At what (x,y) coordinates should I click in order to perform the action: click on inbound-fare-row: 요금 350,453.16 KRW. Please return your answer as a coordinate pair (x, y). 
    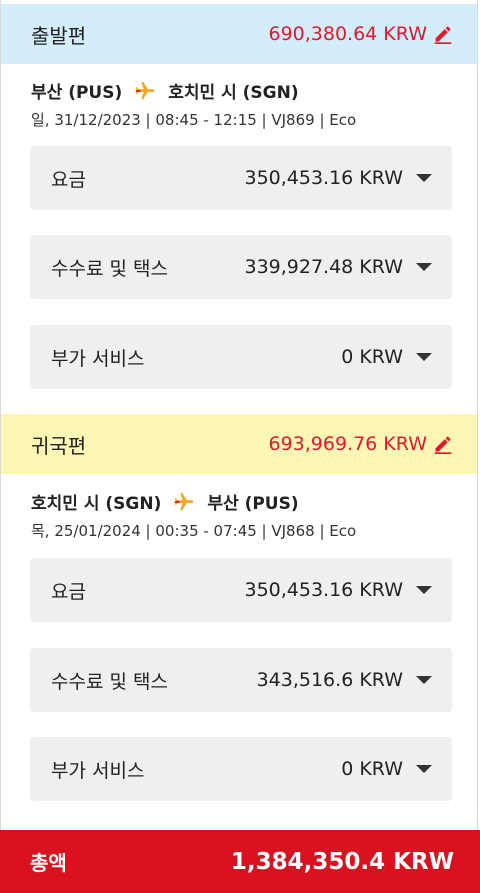
    Looking at the image, I should click on (241, 590).